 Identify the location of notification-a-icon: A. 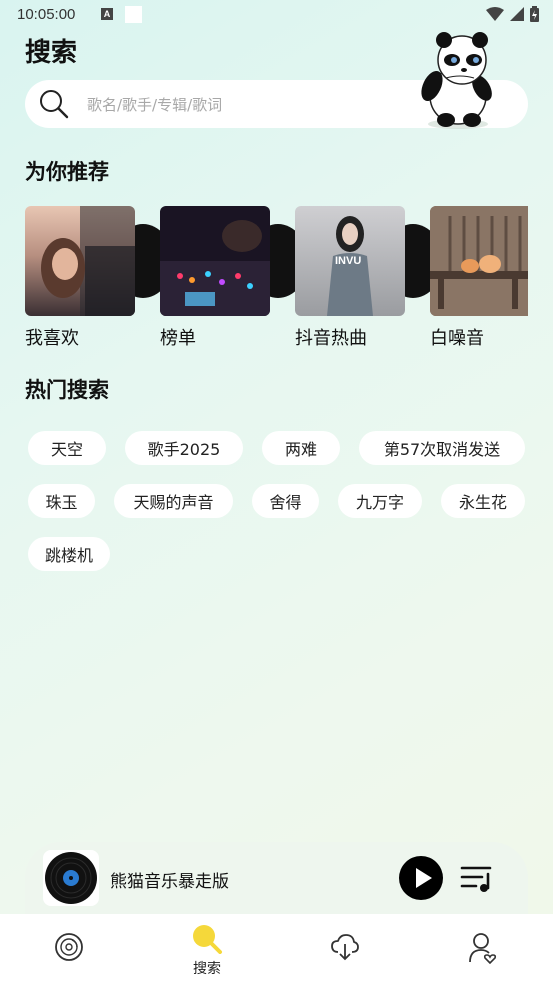
(107, 14).